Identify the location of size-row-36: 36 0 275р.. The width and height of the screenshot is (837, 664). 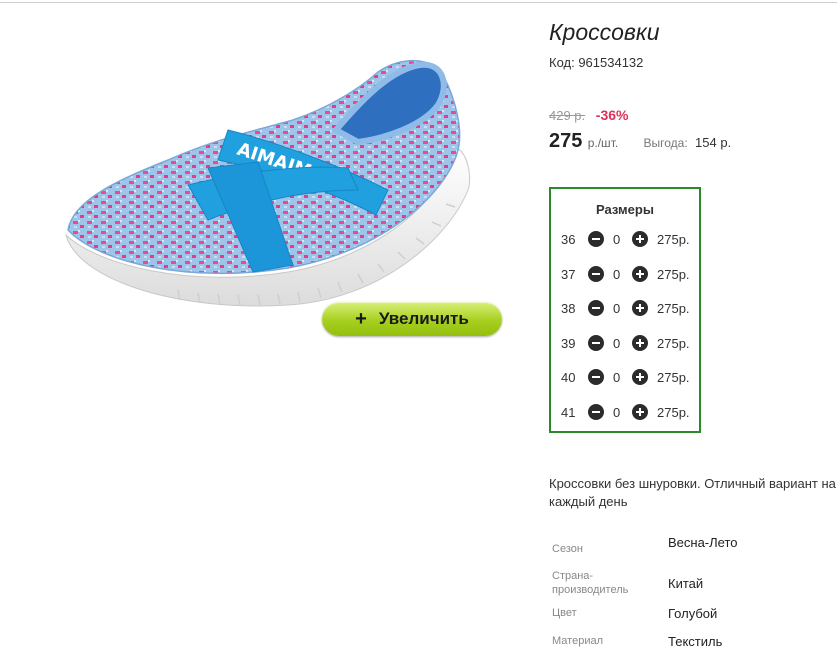
(625, 239).